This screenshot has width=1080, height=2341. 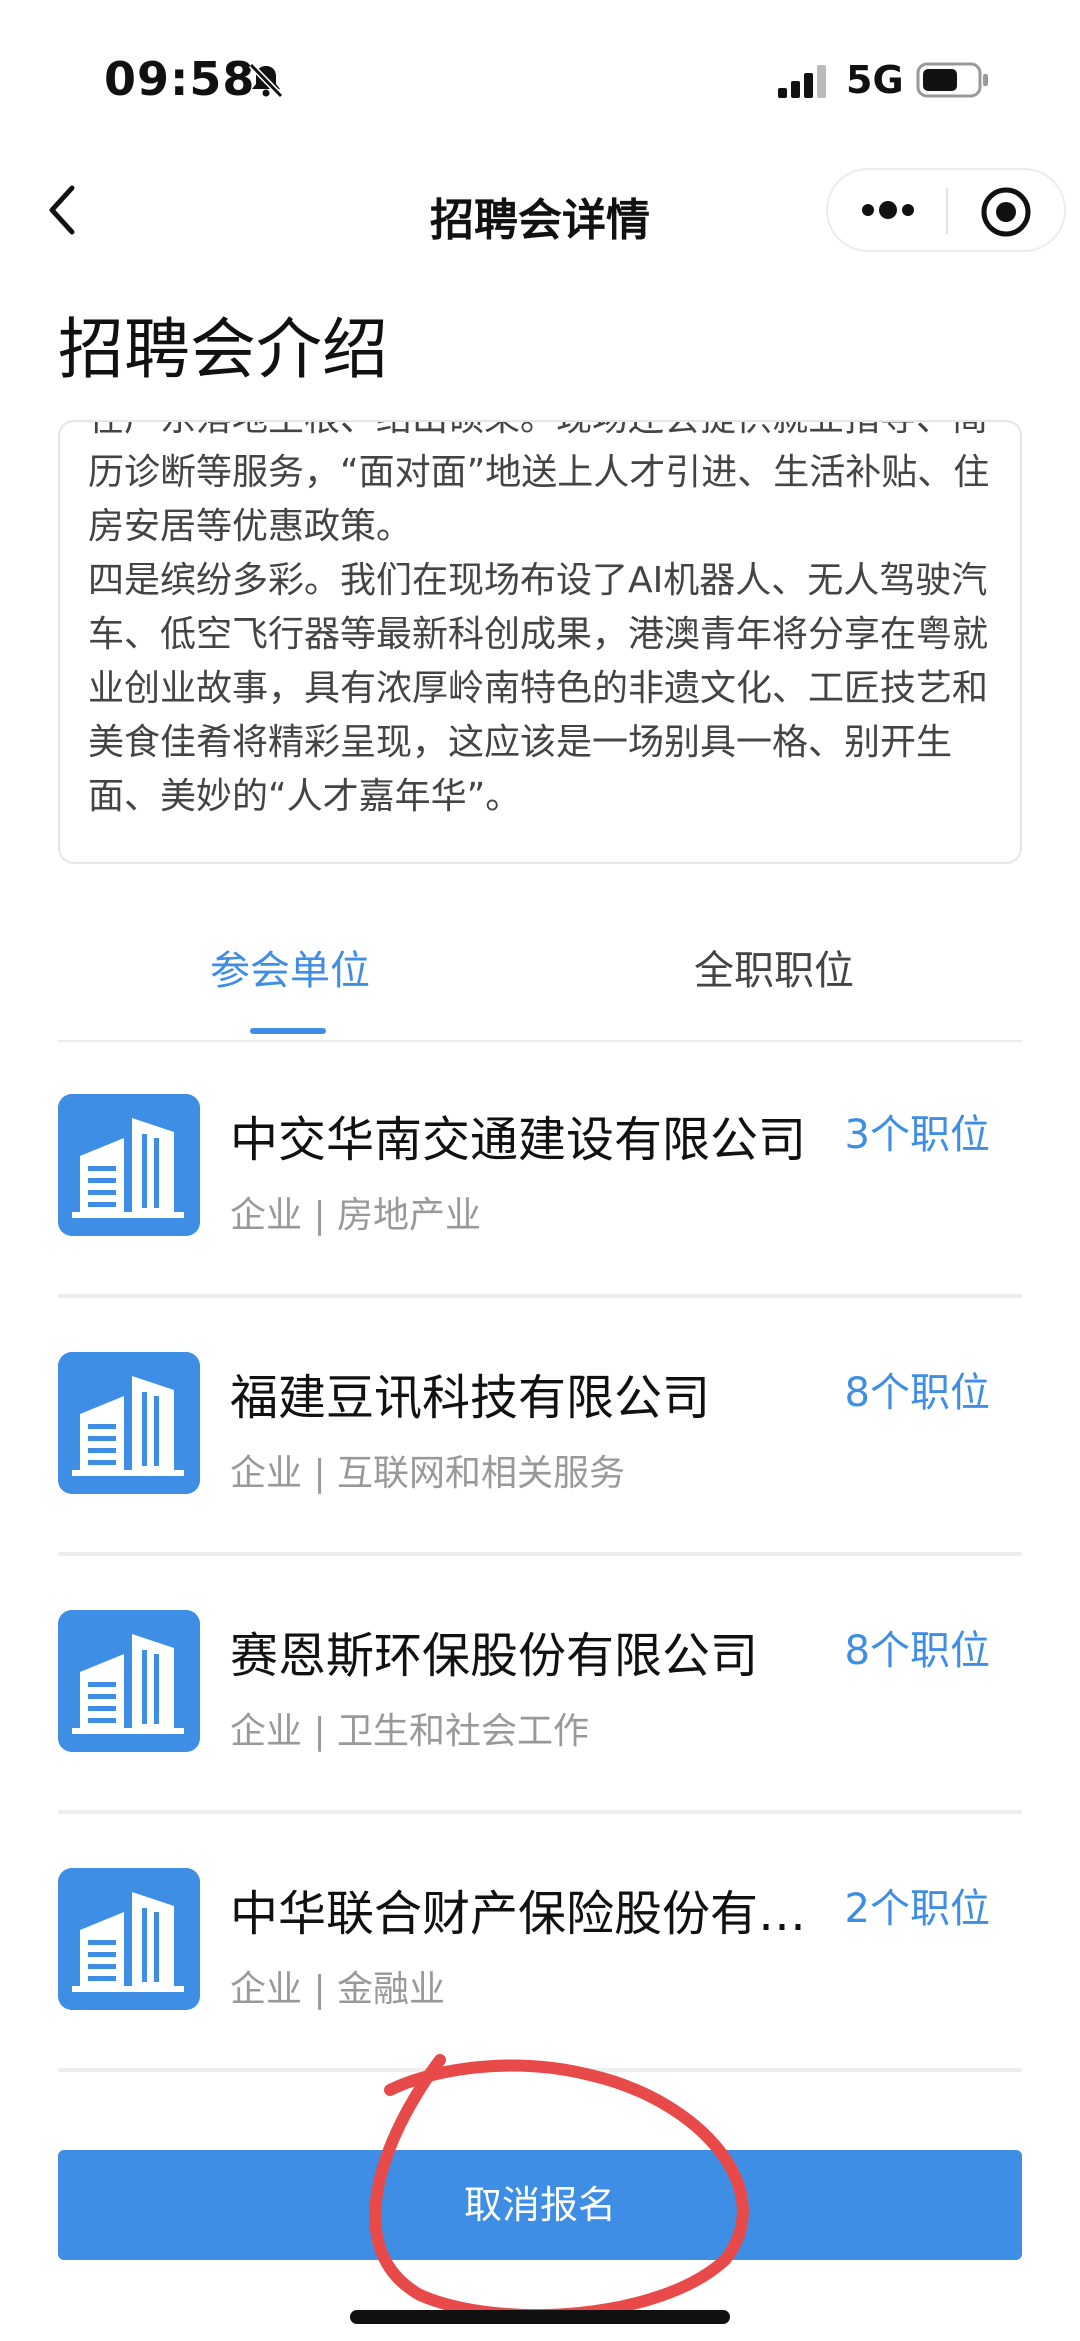 What do you see at coordinates (1006, 212) in the screenshot?
I see `close-target-icon` at bounding box center [1006, 212].